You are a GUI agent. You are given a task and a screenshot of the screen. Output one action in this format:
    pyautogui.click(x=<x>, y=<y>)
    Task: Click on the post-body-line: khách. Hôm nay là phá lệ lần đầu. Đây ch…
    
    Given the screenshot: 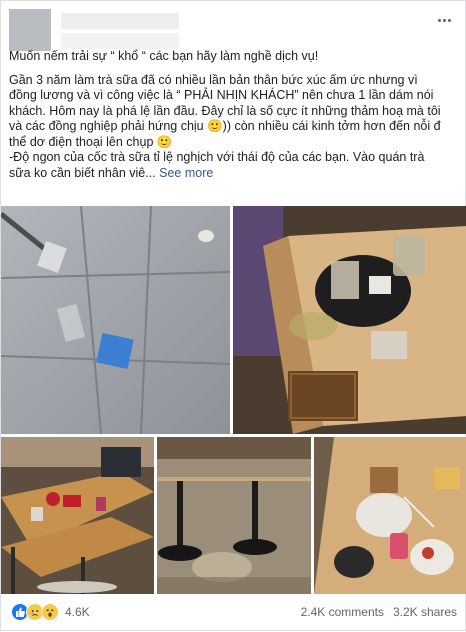 What is the action you would take?
    pyautogui.click(x=225, y=110)
    